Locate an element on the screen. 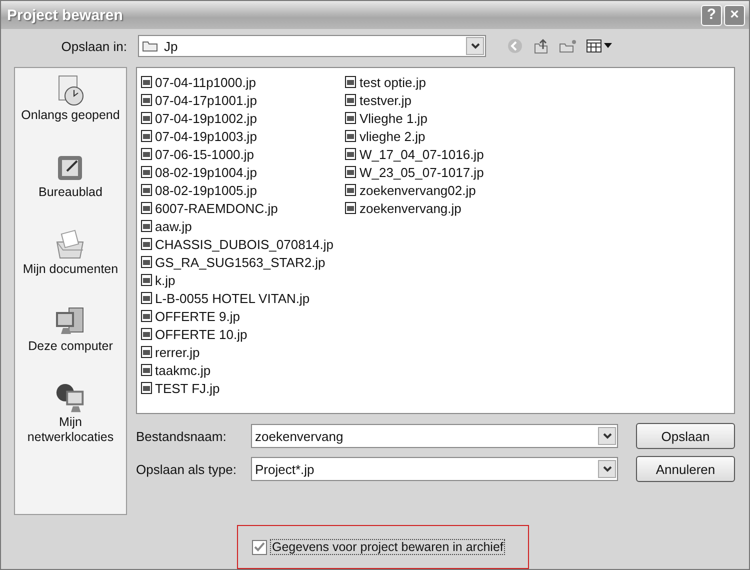  archive-label: Gegevens voor project bewaren in archief is located at coordinates (388, 547).